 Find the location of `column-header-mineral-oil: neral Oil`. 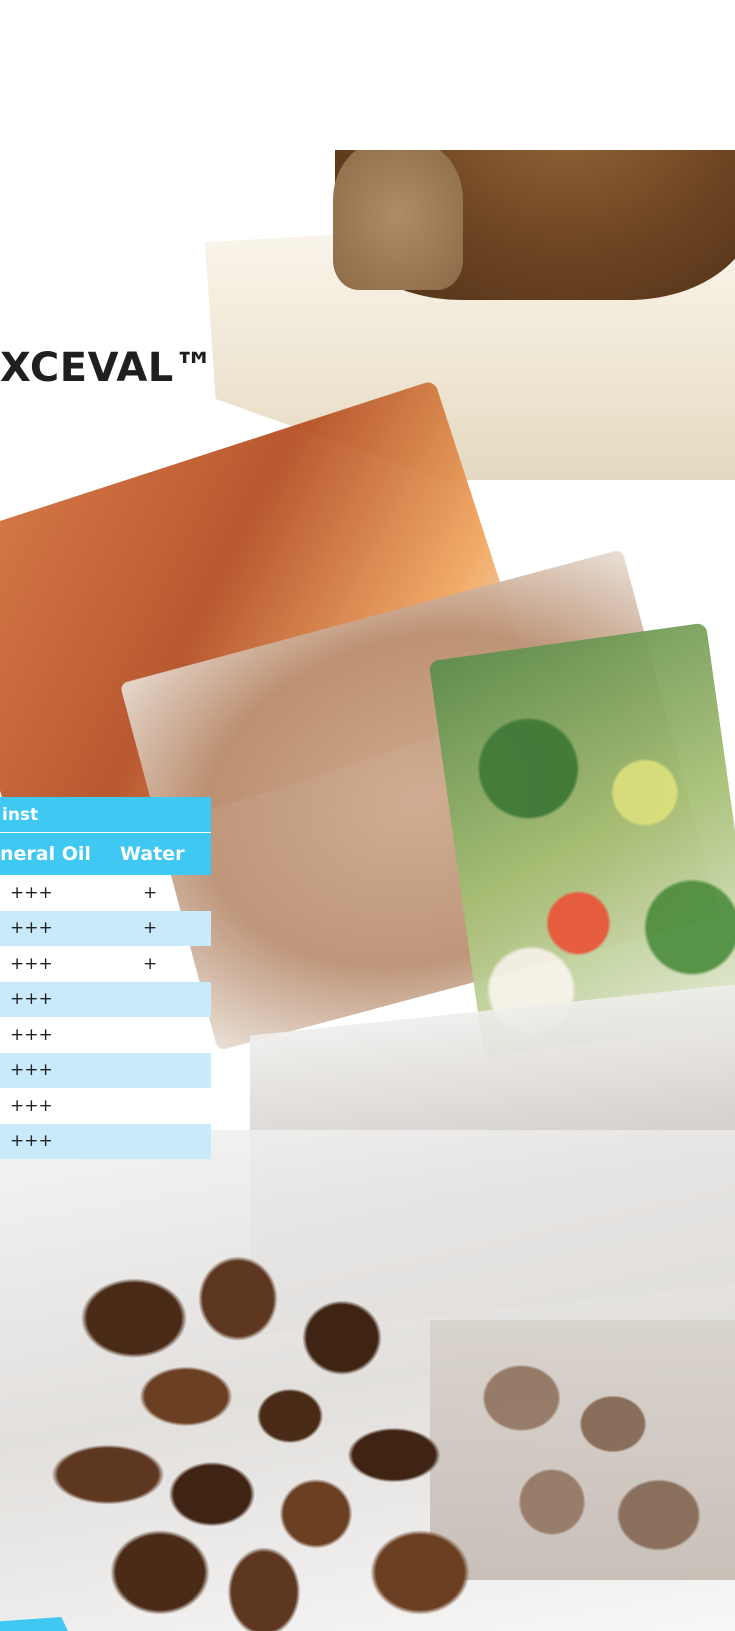

column-header-mineral-oil: neral Oil is located at coordinates (56, 853).